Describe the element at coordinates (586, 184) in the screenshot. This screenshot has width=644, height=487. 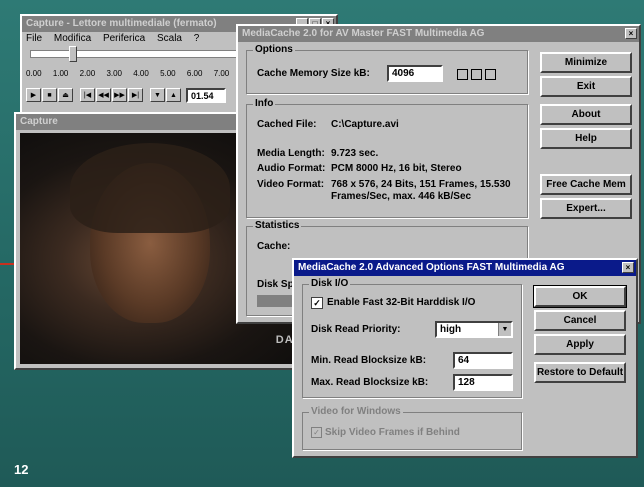
I see `free-cache-button: Free Cache Mem` at that location.